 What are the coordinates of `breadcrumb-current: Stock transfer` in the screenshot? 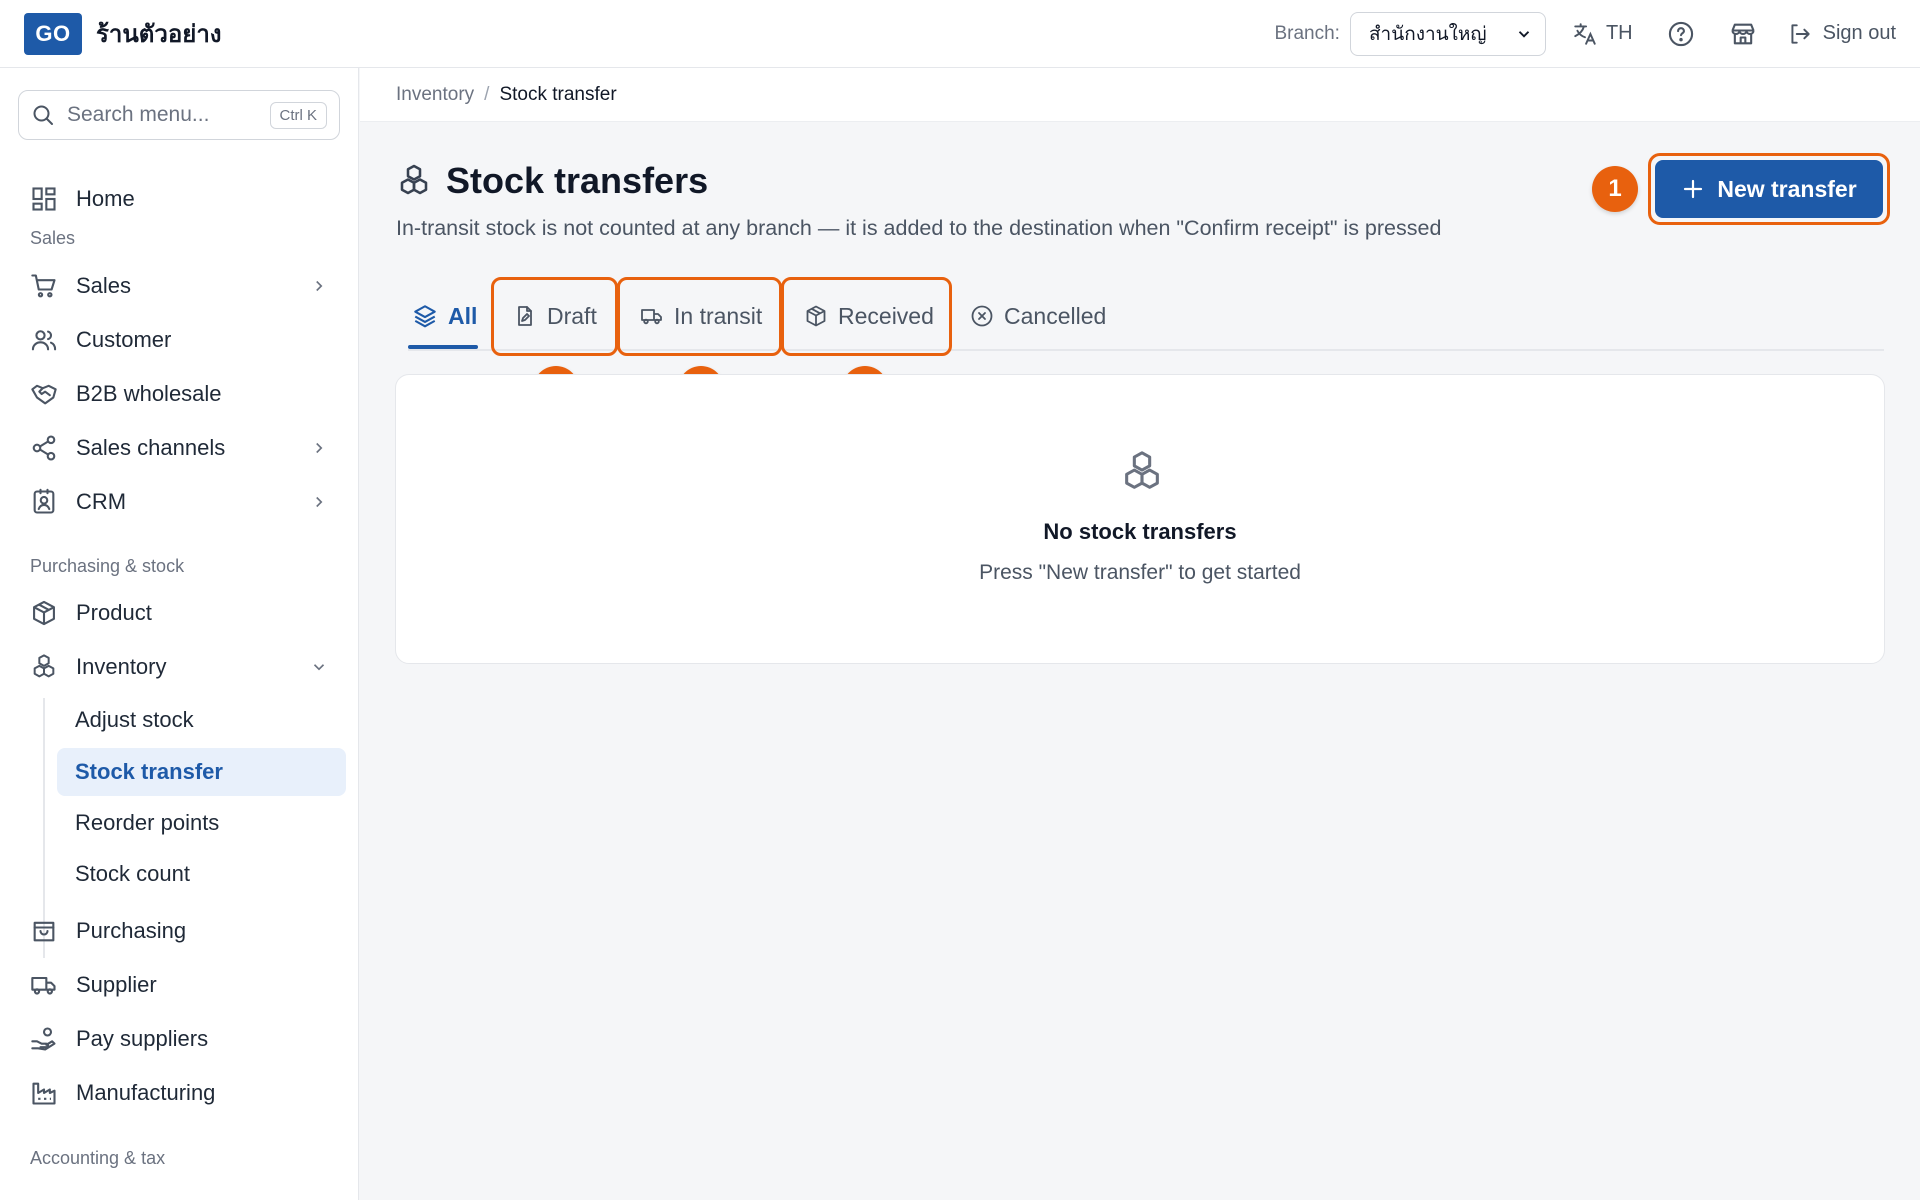 It's located at (558, 94).